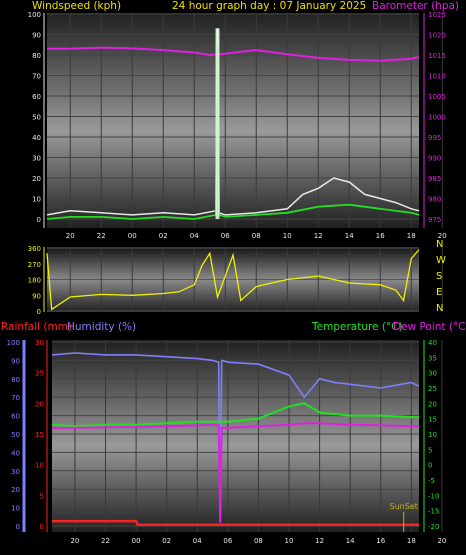 This screenshot has width=466, height=555. Describe the element at coordinates (101, 327) in the screenshot. I see `humidity-axis-label: Humidity (%)` at that location.